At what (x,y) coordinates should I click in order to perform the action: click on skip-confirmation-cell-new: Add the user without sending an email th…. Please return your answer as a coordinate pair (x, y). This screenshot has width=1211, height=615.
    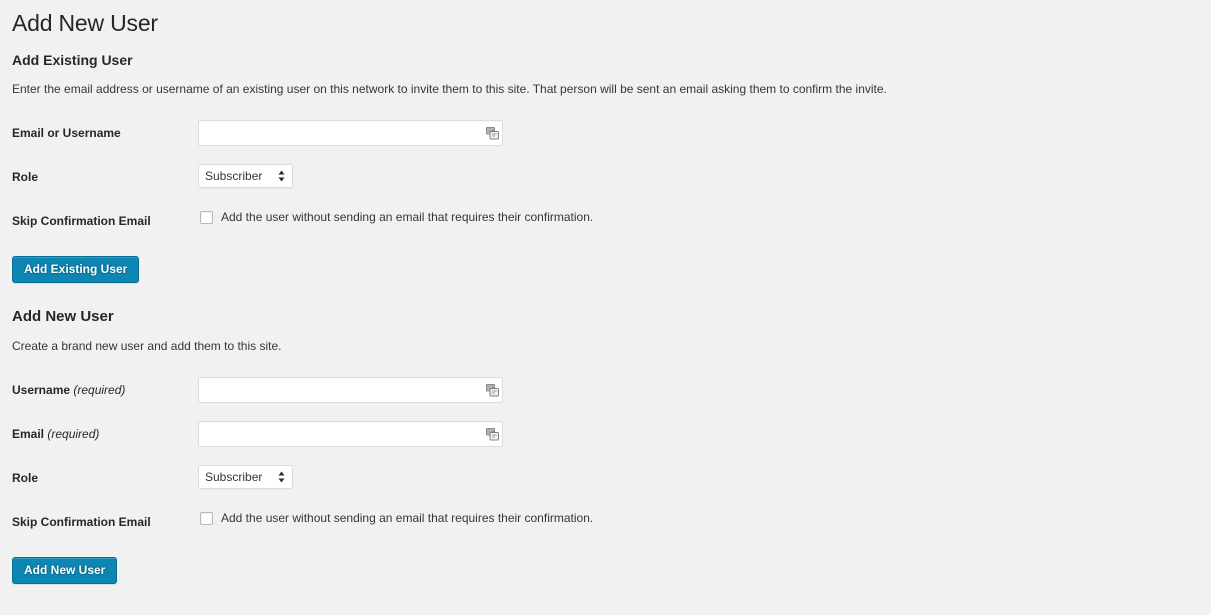
    Looking at the image, I should click on (704, 522).